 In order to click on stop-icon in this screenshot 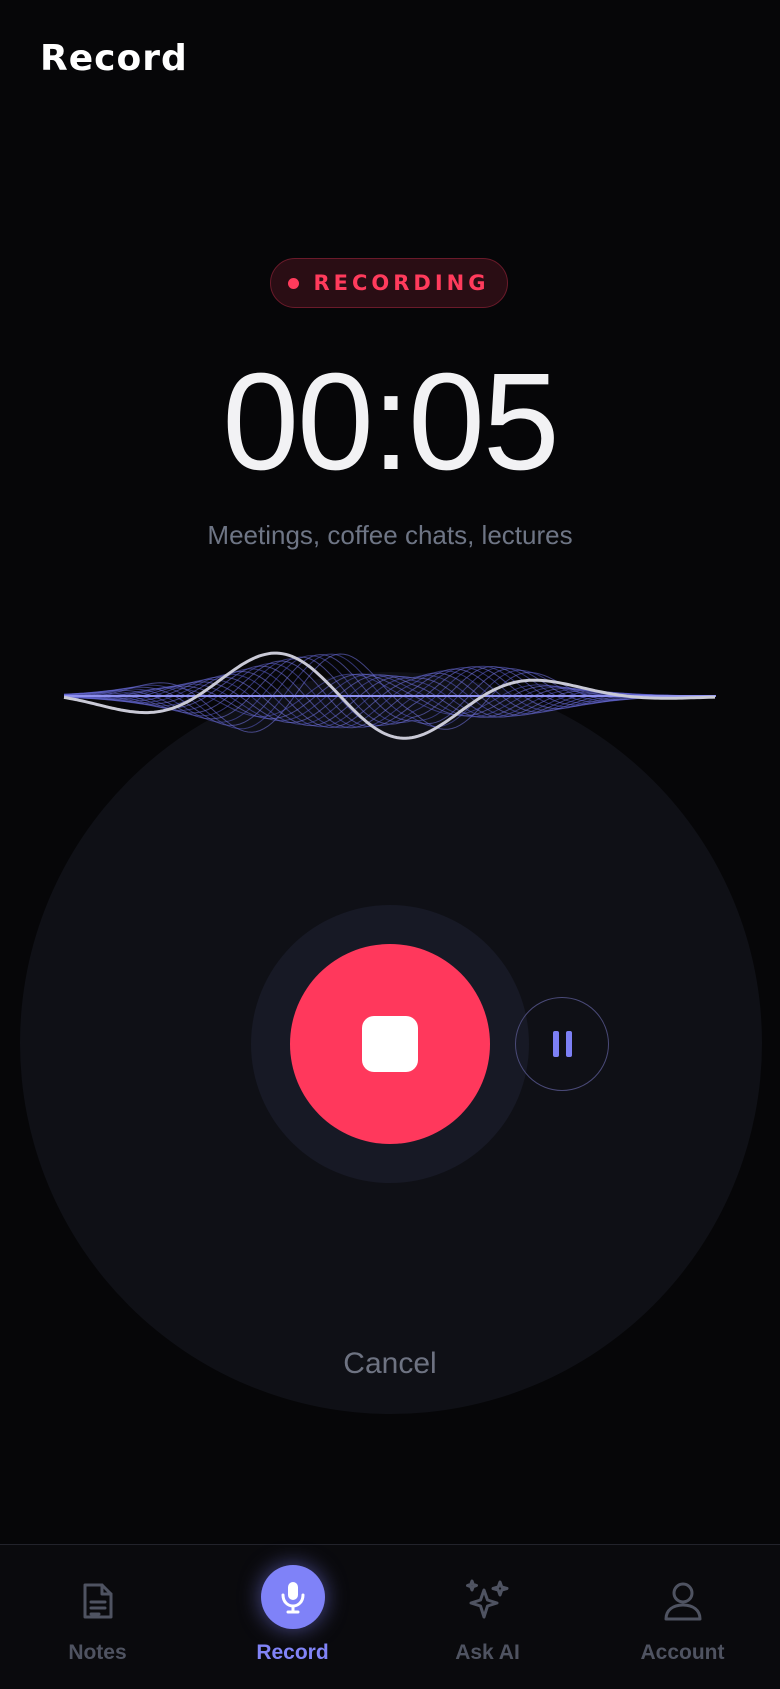, I will do `click(390, 1044)`.